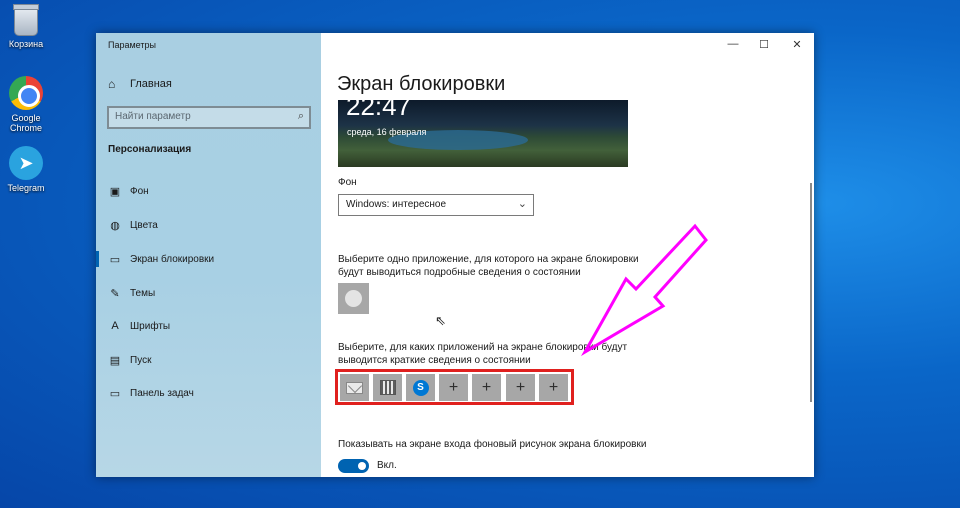 The image size is (960, 508). I want to click on chevron-down-icon: ⌄, so click(522, 204).